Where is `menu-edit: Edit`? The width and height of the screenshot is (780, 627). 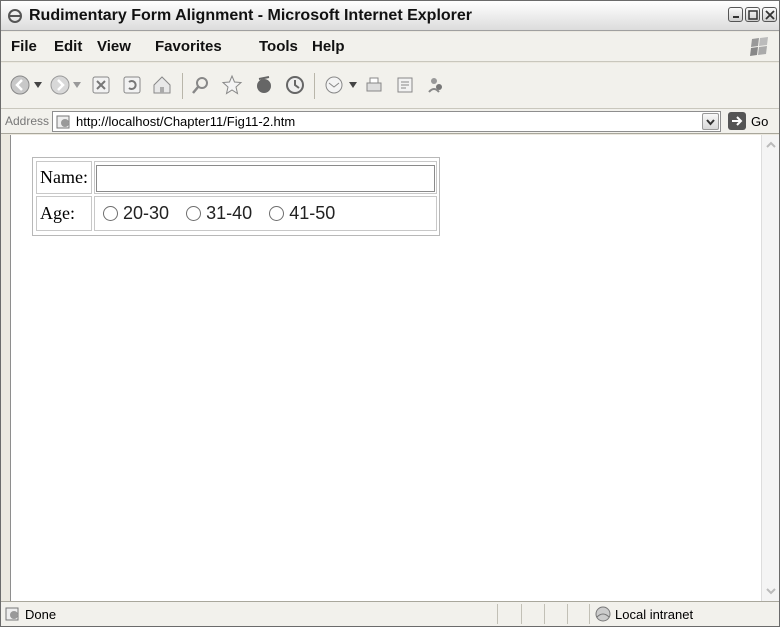
menu-edit: Edit is located at coordinates (68, 46).